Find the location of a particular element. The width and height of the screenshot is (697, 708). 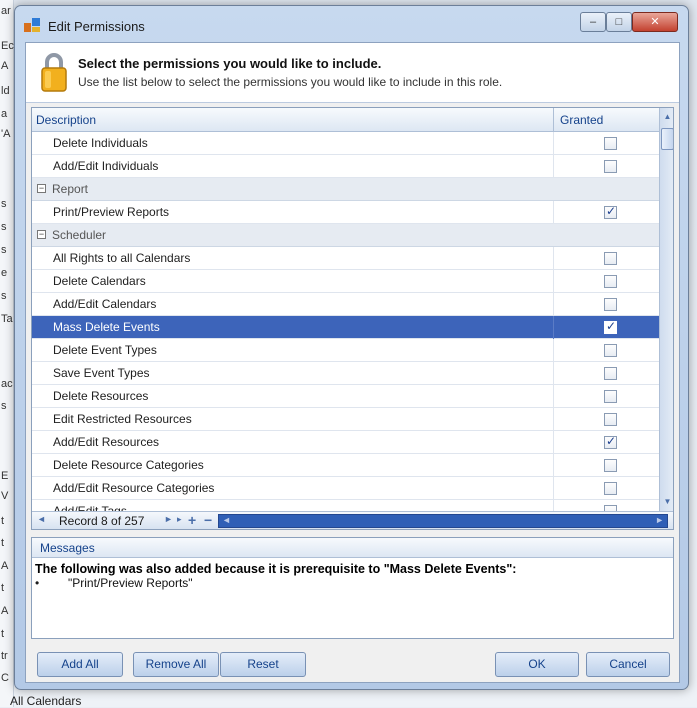

app-icon is located at coordinates (32, 25).